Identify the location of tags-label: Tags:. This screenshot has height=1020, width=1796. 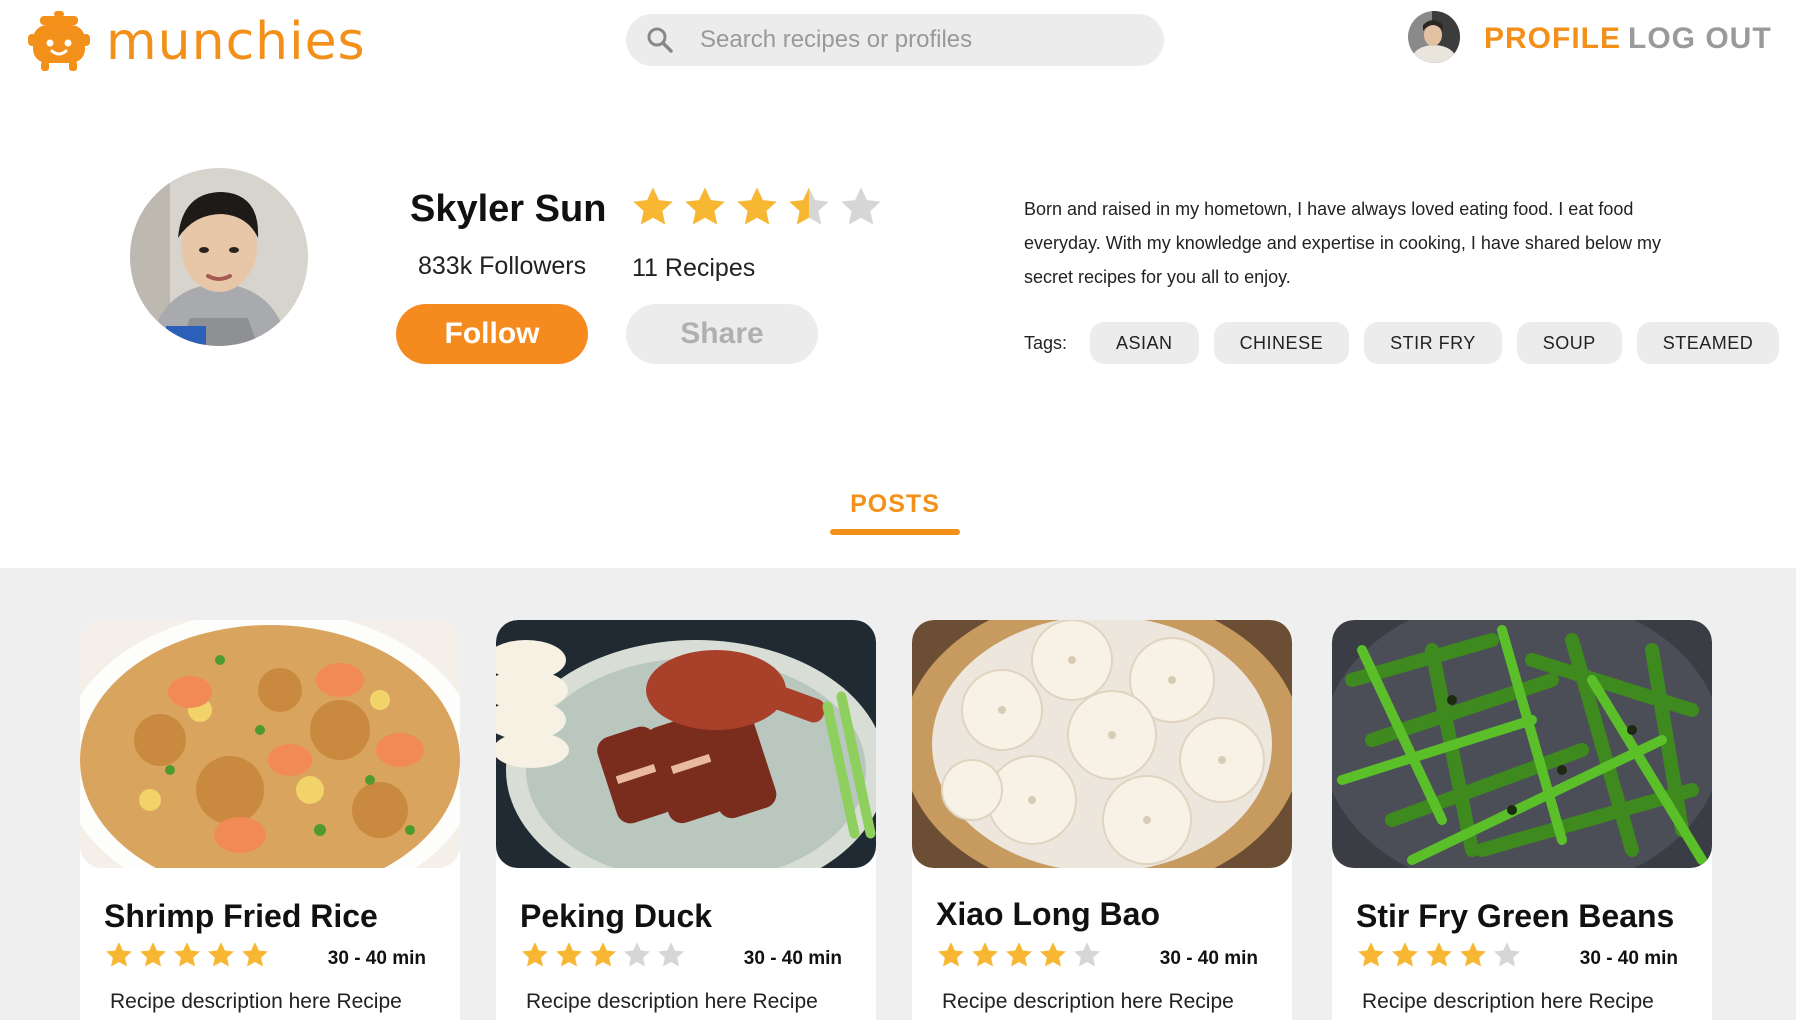
(1046, 342).